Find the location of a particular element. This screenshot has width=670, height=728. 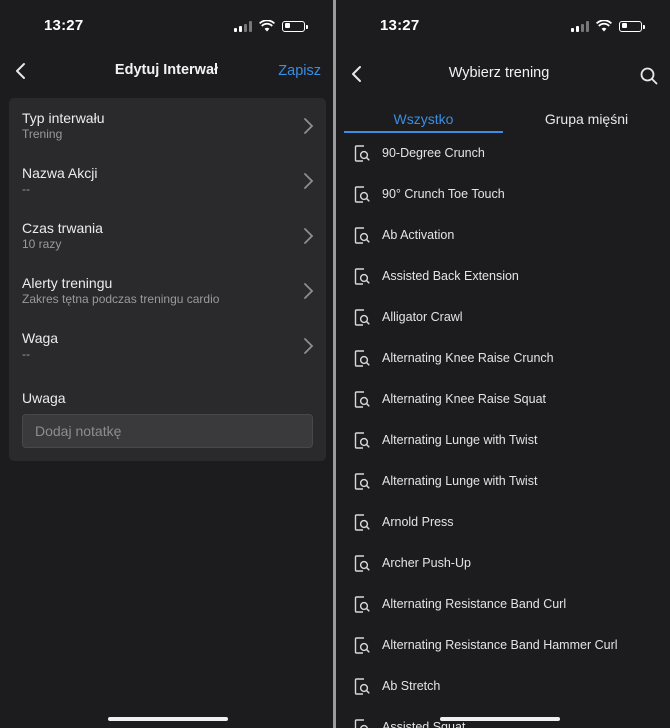

exercise-label: Assisted Back Extension is located at coordinates (450, 276).